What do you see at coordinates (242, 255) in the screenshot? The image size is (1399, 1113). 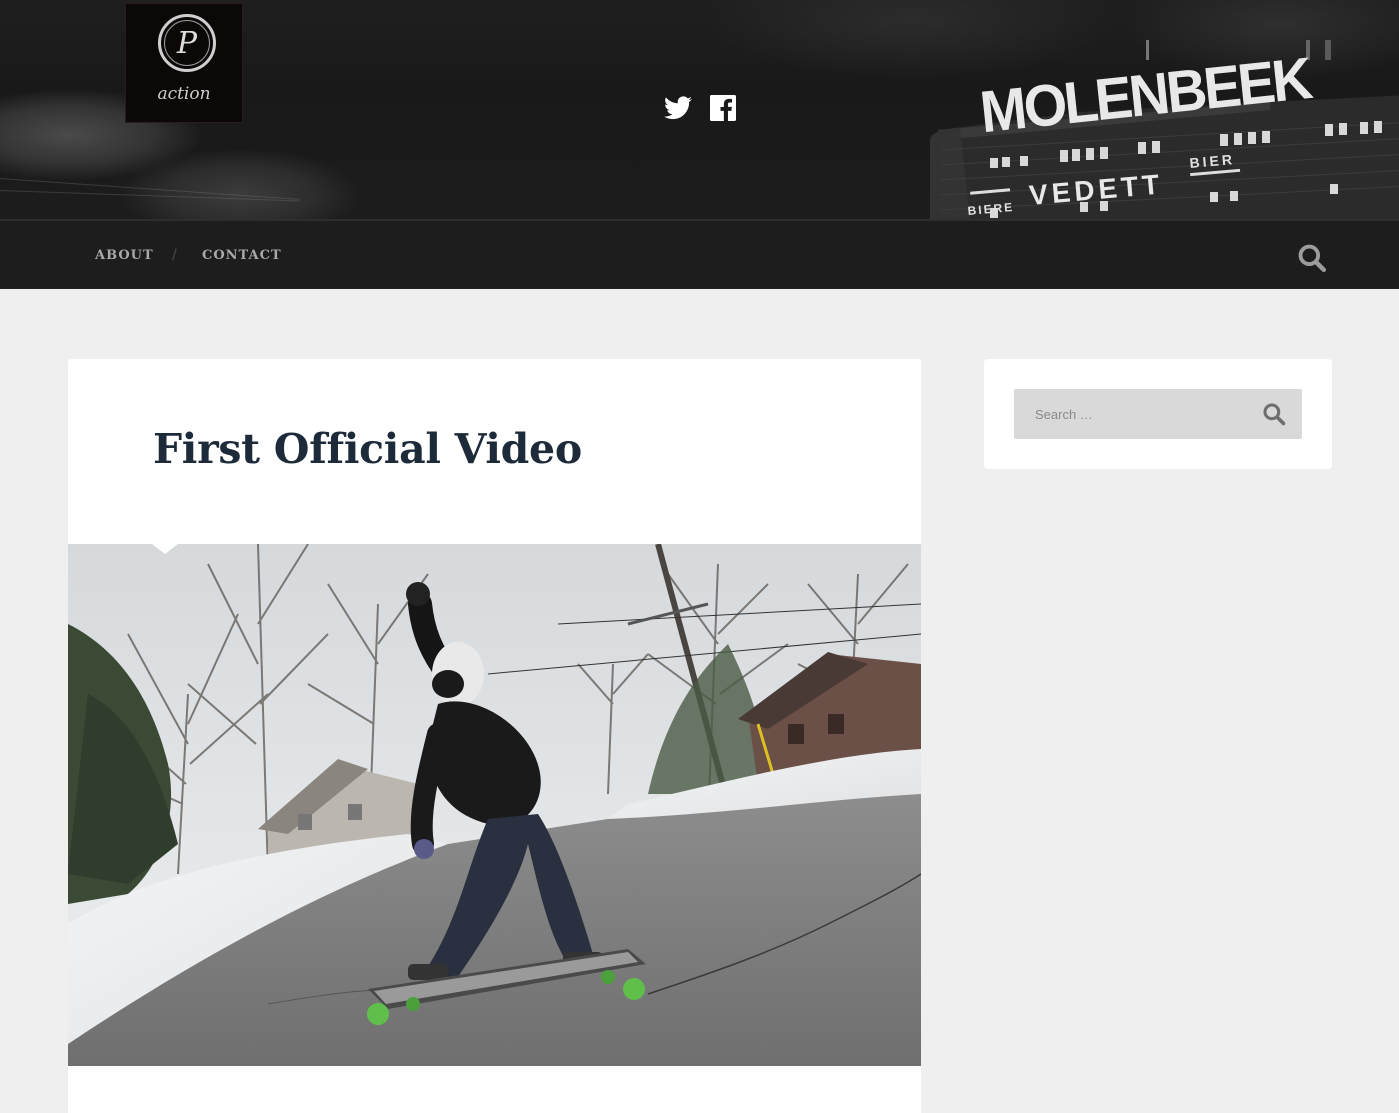 I see `nav-item-contact: CONTACT` at bounding box center [242, 255].